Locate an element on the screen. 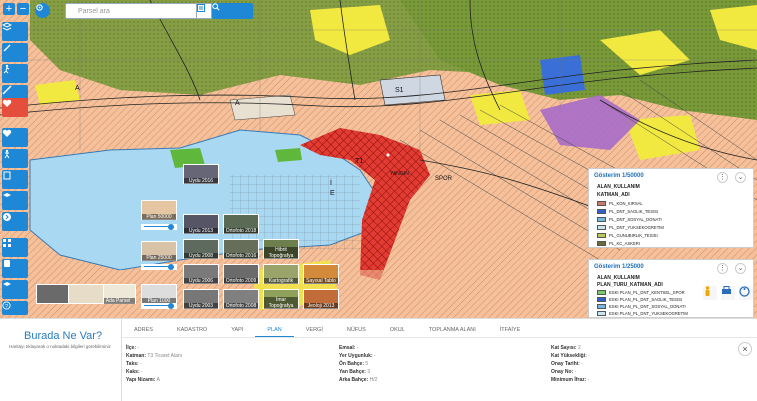  tab-plan: PLAN is located at coordinates (274, 330).